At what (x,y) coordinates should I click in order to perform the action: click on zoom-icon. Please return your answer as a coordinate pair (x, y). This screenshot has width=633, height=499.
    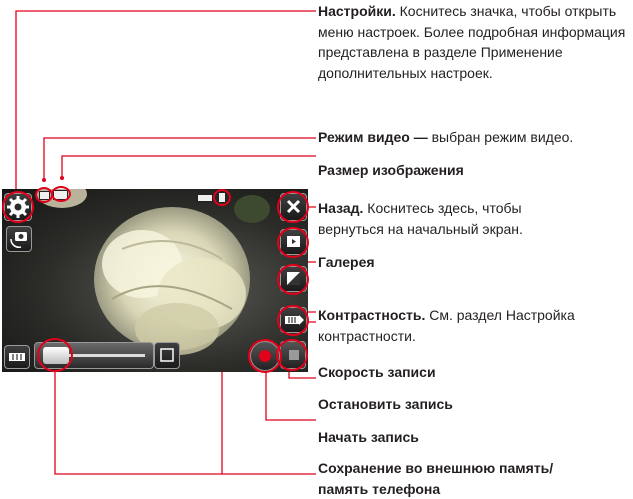
    Looking at the image, I should click on (167, 355).